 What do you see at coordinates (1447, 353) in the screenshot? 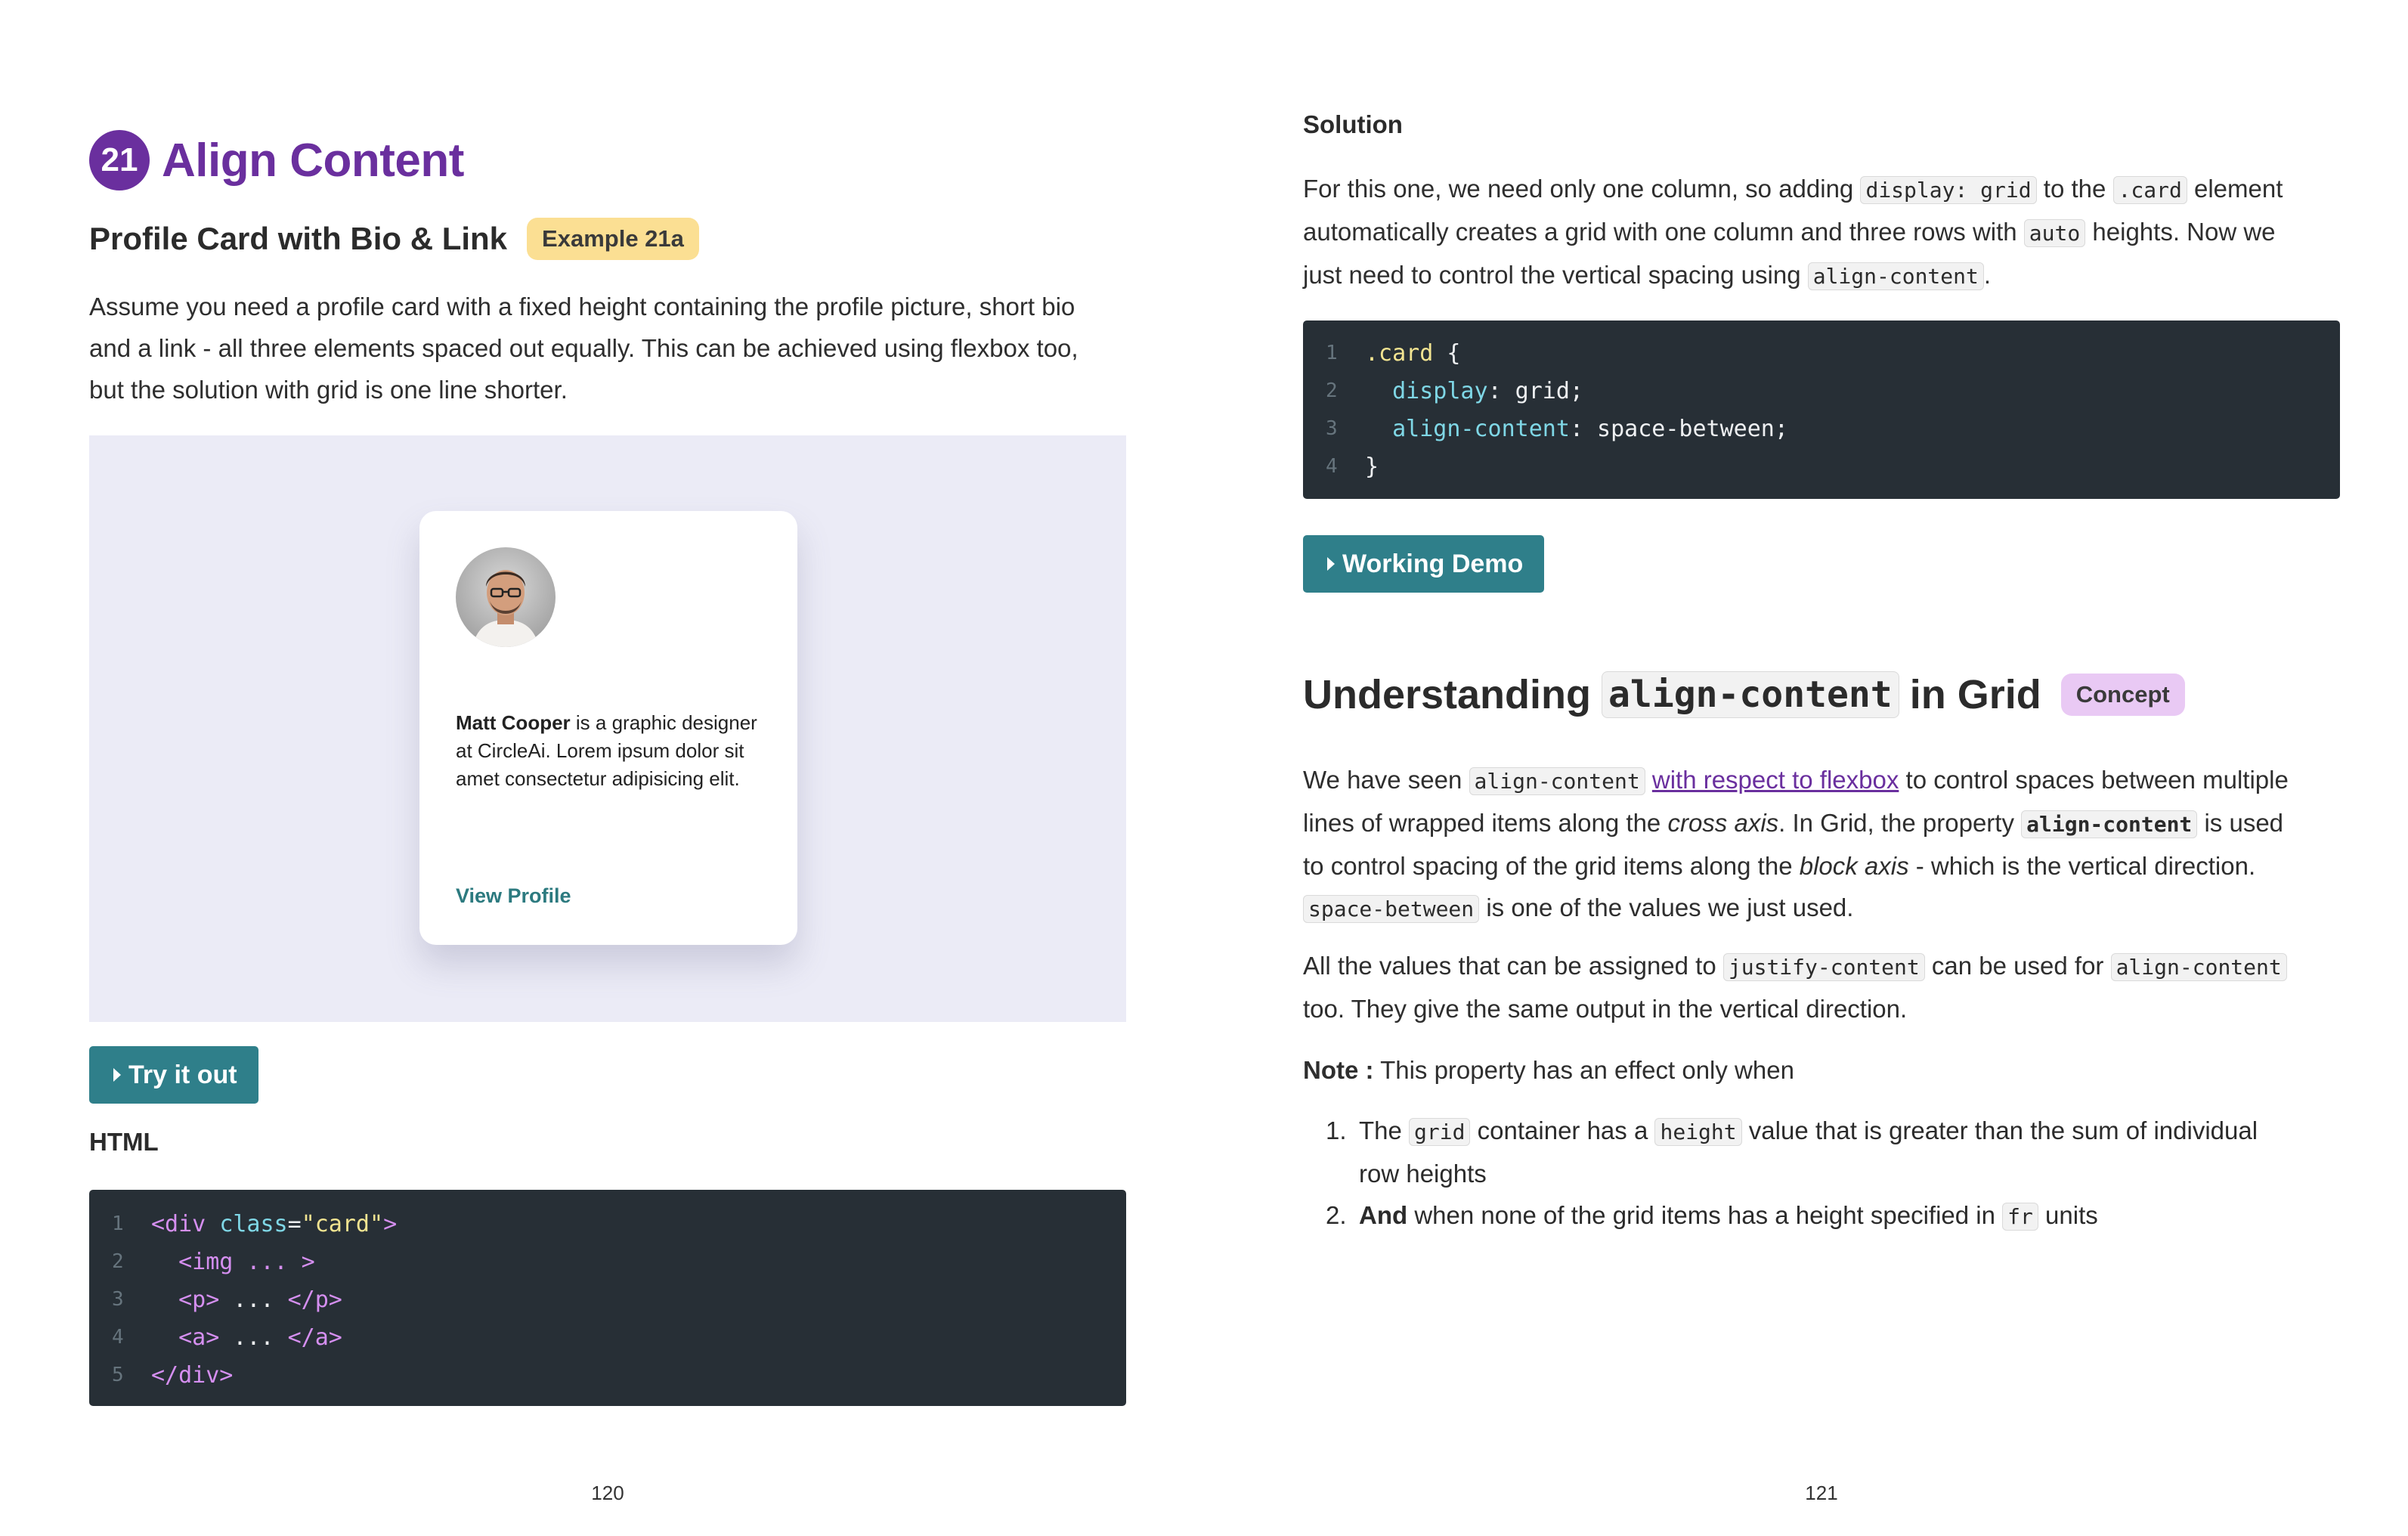
I see `code-token: {` at bounding box center [1447, 353].